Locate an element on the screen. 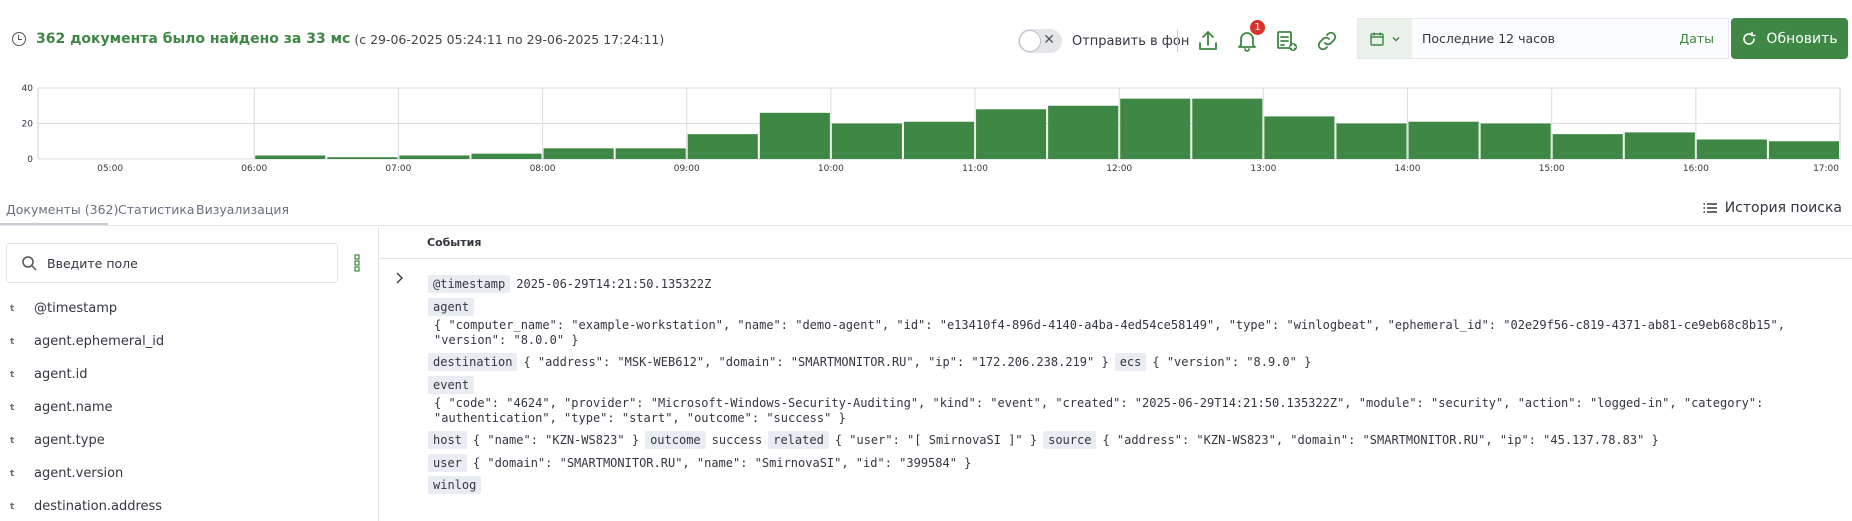 This screenshot has height=521, width=1852. list-item: t agent.id is located at coordinates (189, 374).